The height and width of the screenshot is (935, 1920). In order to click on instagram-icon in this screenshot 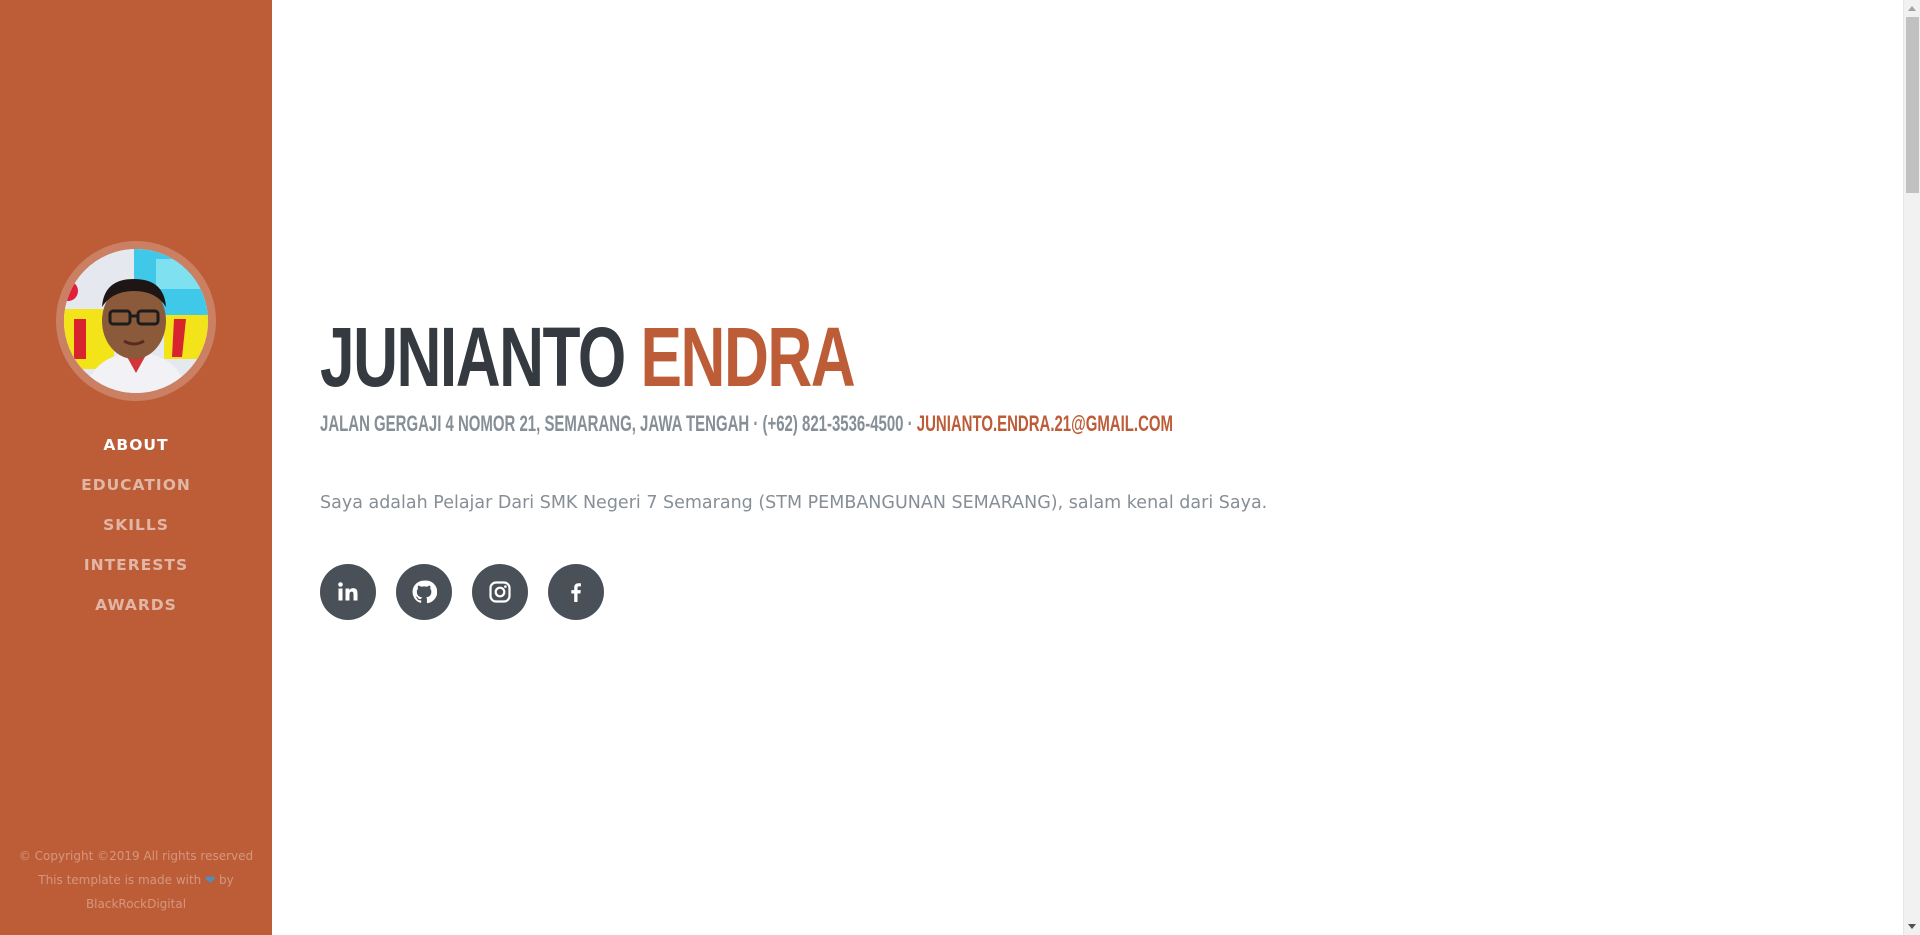, I will do `click(500, 592)`.